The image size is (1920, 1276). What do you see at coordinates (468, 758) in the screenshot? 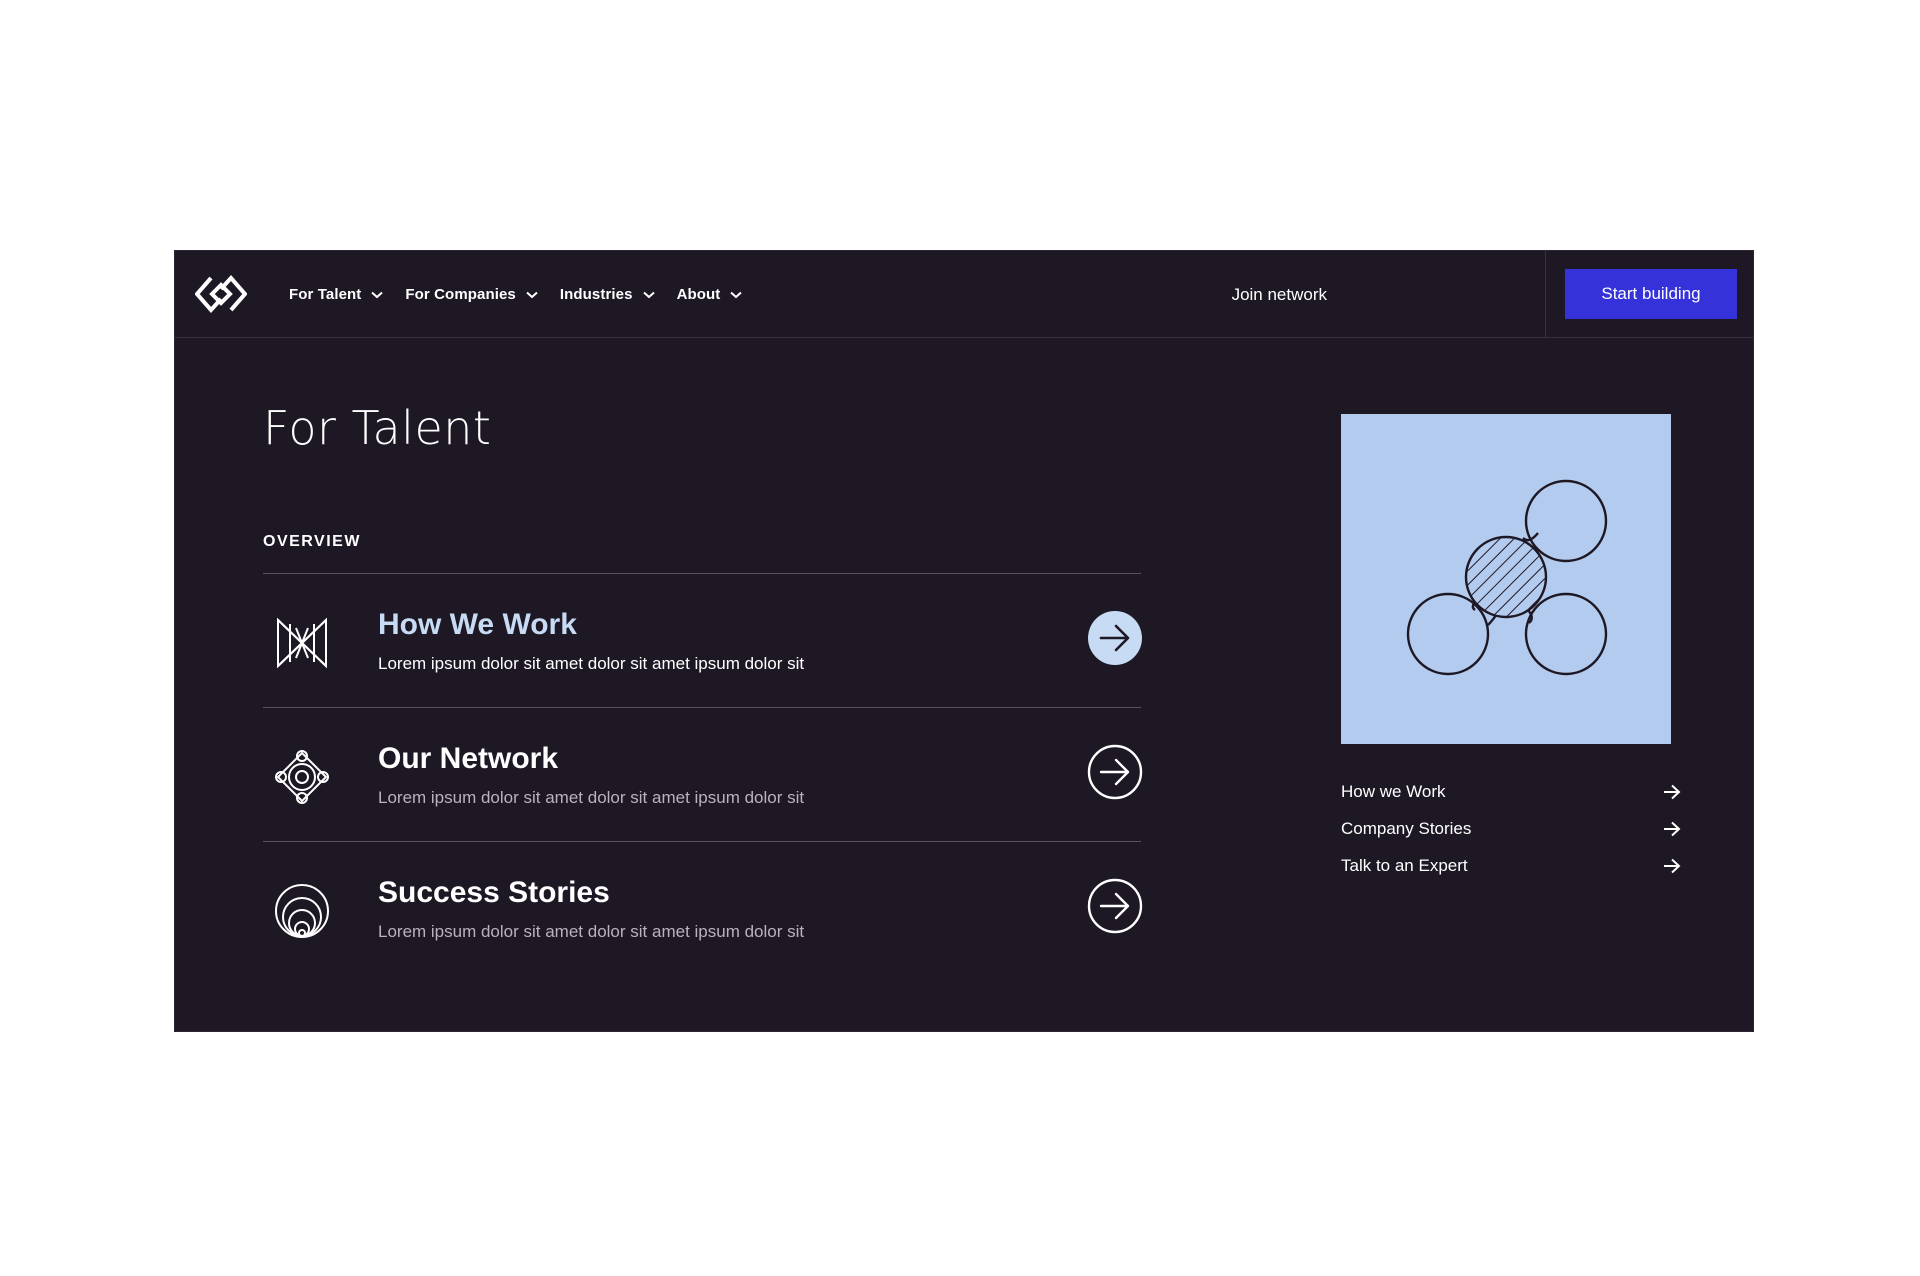
I see `list-item-title: Our Network` at bounding box center [468, 758].